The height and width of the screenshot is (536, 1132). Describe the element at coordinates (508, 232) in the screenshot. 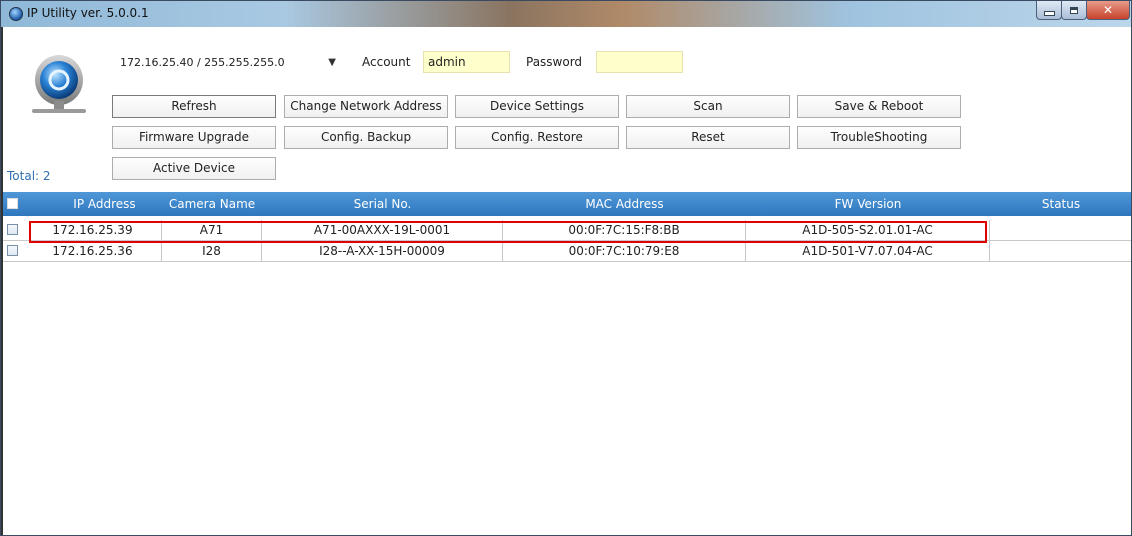

I see `row-highlight-box` at that location.